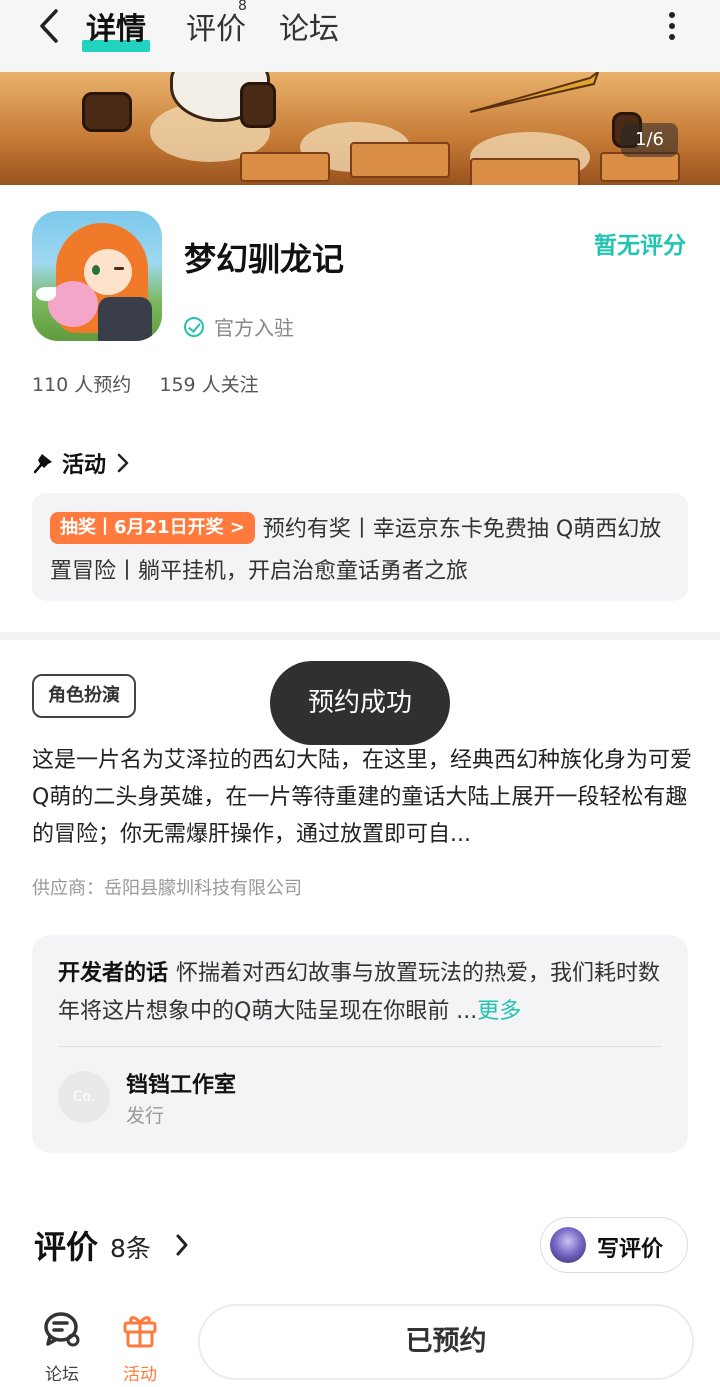  I want to click on pin-icon, so click(43, 464).